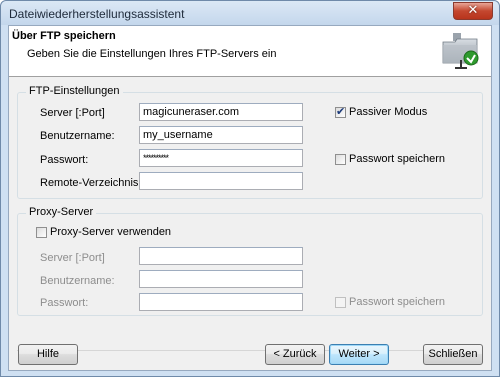 This screenshot has height=377, width=500. What do you see at coordinates (397, 302) in the screenshot?
I see `proxy-save-password-label: Passwort speichern` at bounding box center [397, 302].